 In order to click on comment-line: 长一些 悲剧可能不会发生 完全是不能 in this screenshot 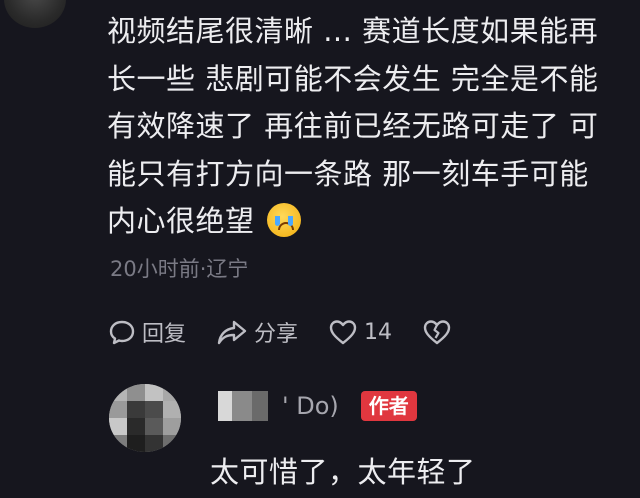, I will do `click(353, 78)`.